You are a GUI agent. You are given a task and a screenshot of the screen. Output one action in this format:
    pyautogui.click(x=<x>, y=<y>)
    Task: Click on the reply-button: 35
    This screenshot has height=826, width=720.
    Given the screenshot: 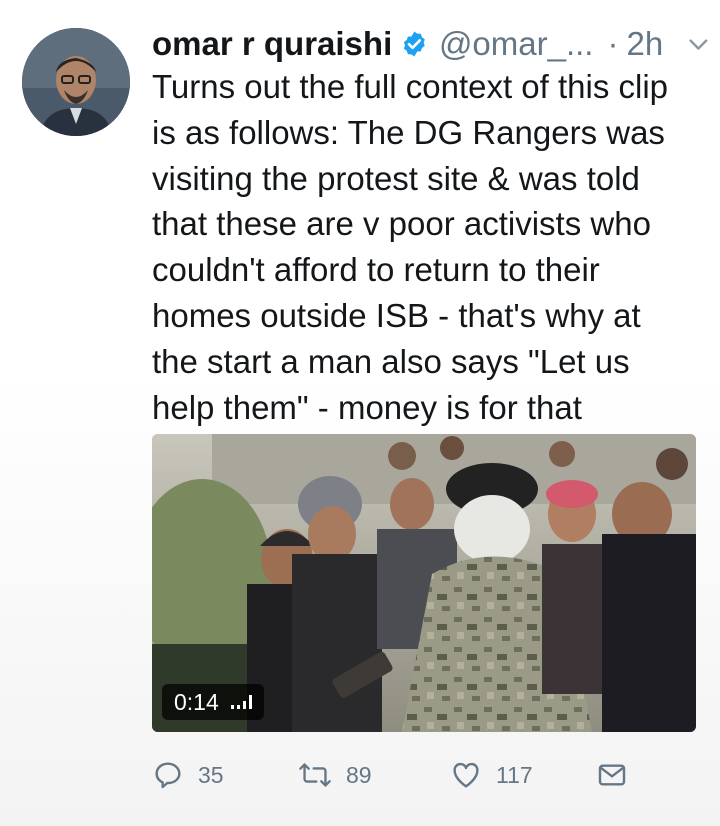 What is the action you would take?
    pyautogui.click(x=188, y=775)
    